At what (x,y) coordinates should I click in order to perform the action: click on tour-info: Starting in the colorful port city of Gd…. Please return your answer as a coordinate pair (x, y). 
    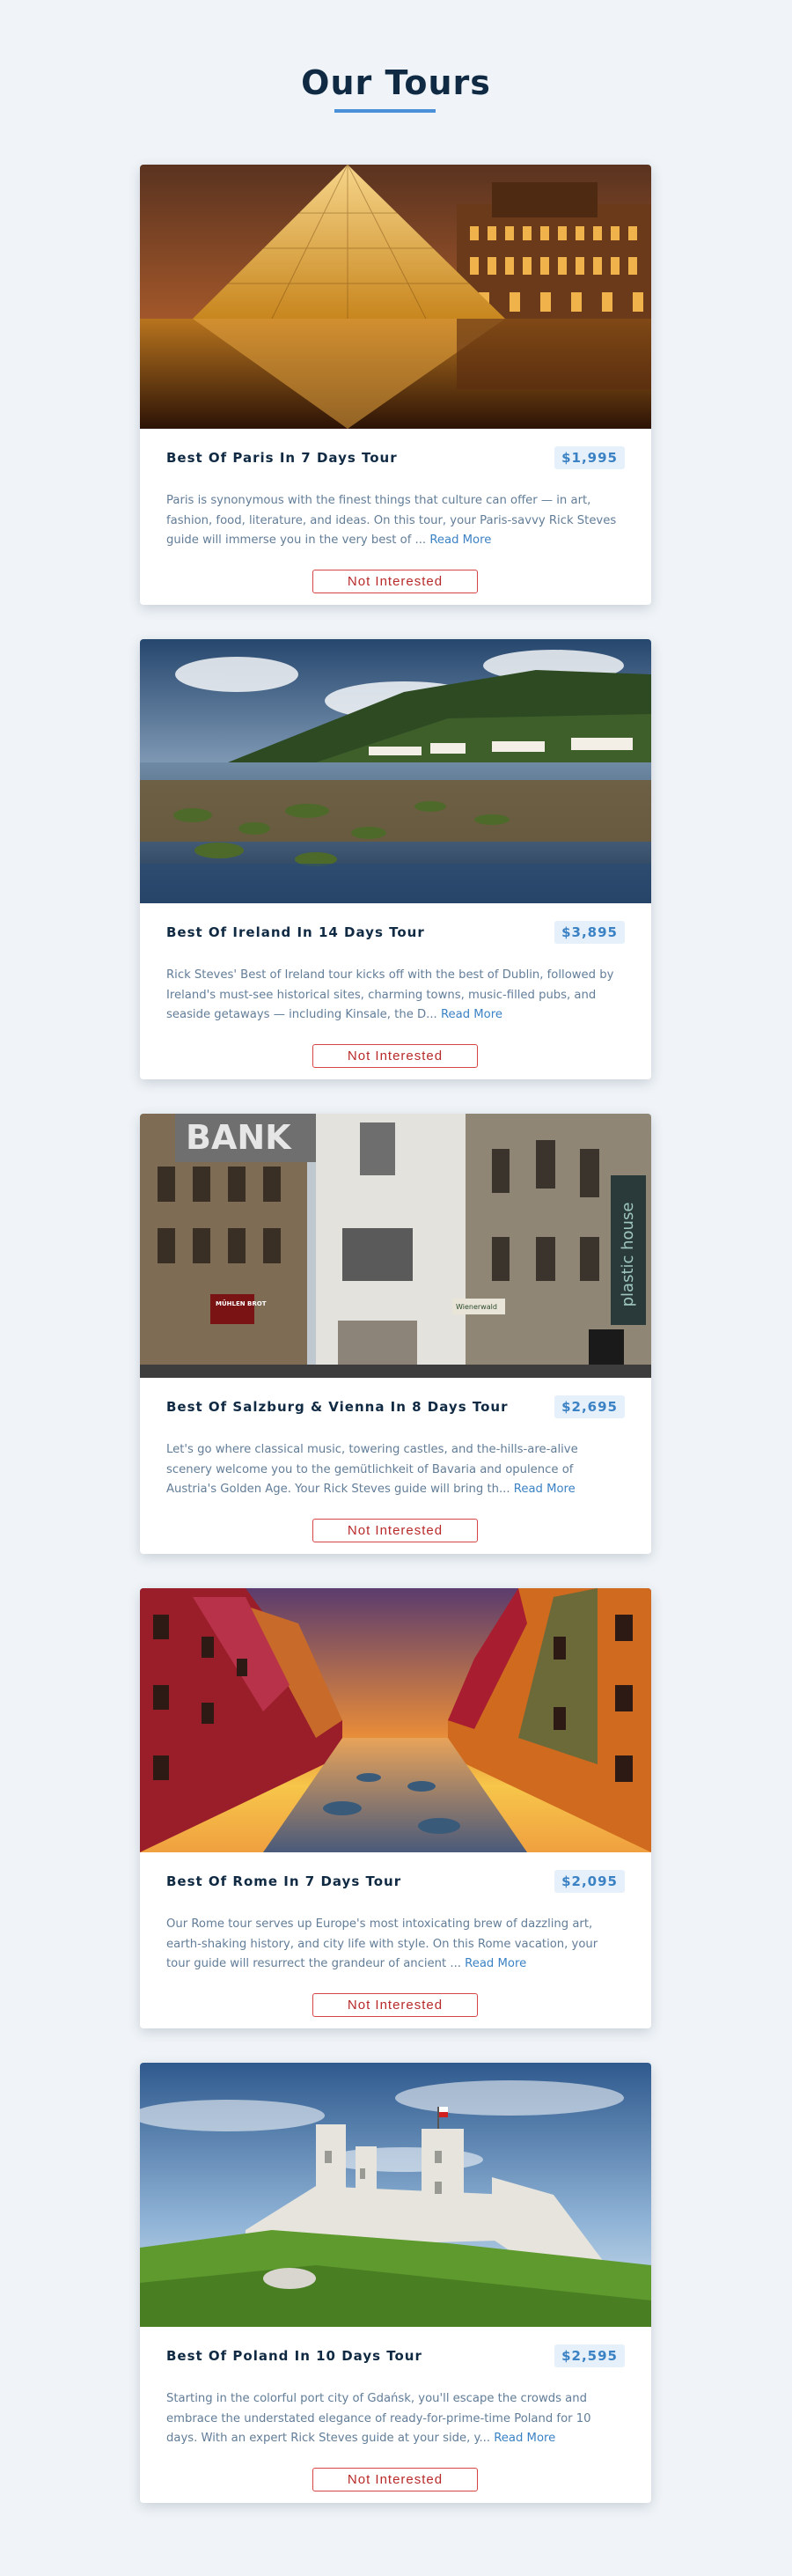
    Looking at the image, I should click on (396, 2419).